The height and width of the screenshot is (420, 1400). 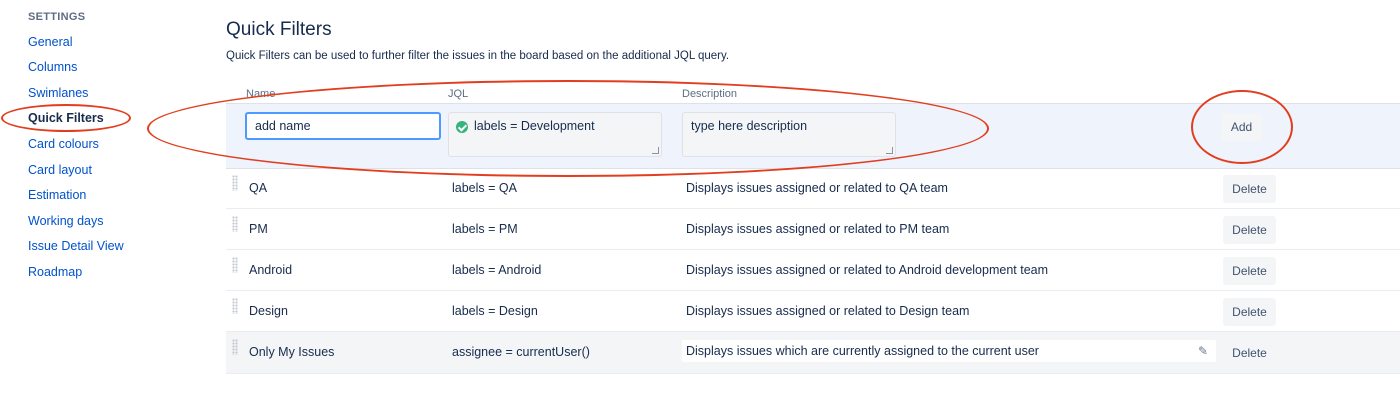 What do you see at coordinates (279, 29) in the screenshot?
I see `page-title: Quick Filters` at bounding box center [279, 29].